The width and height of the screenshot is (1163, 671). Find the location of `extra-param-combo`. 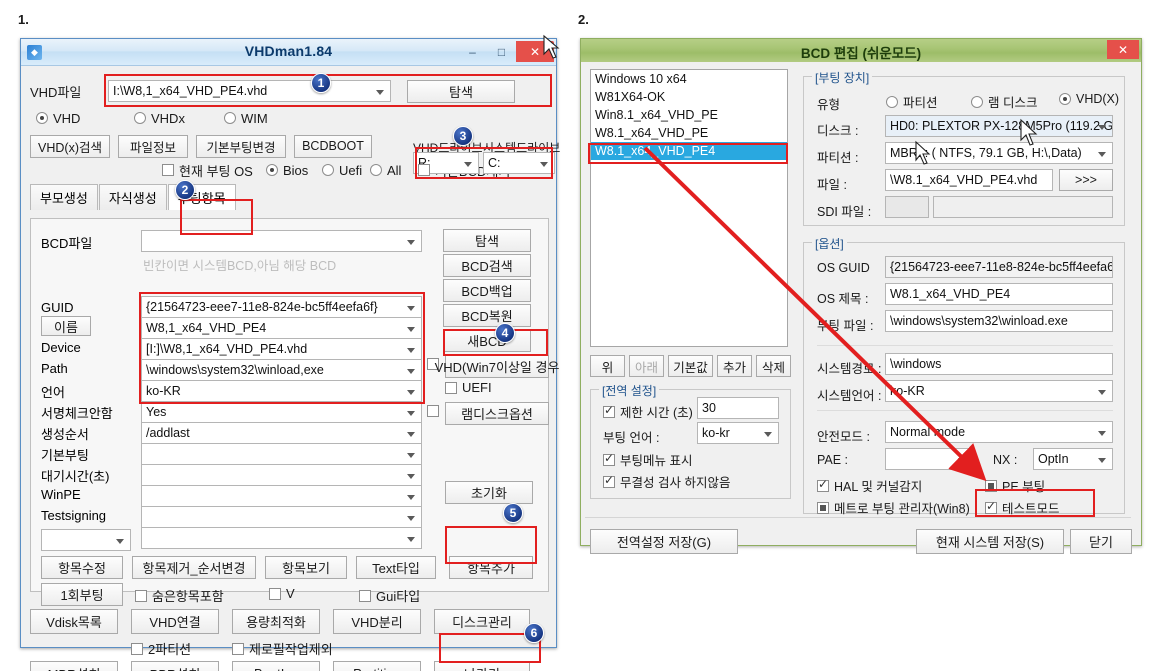

extra-param-combo is located at coordinates (86, 540).